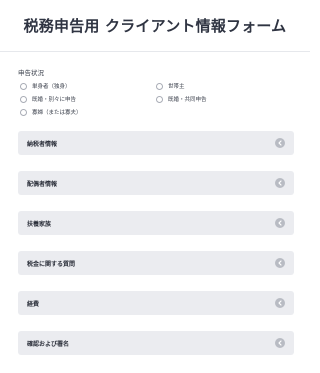 The width and height of the screenshot is (320, 373). Describe the element at coordinates (33, 304) in the screenshot. I see `section-title: 経費` at that location.